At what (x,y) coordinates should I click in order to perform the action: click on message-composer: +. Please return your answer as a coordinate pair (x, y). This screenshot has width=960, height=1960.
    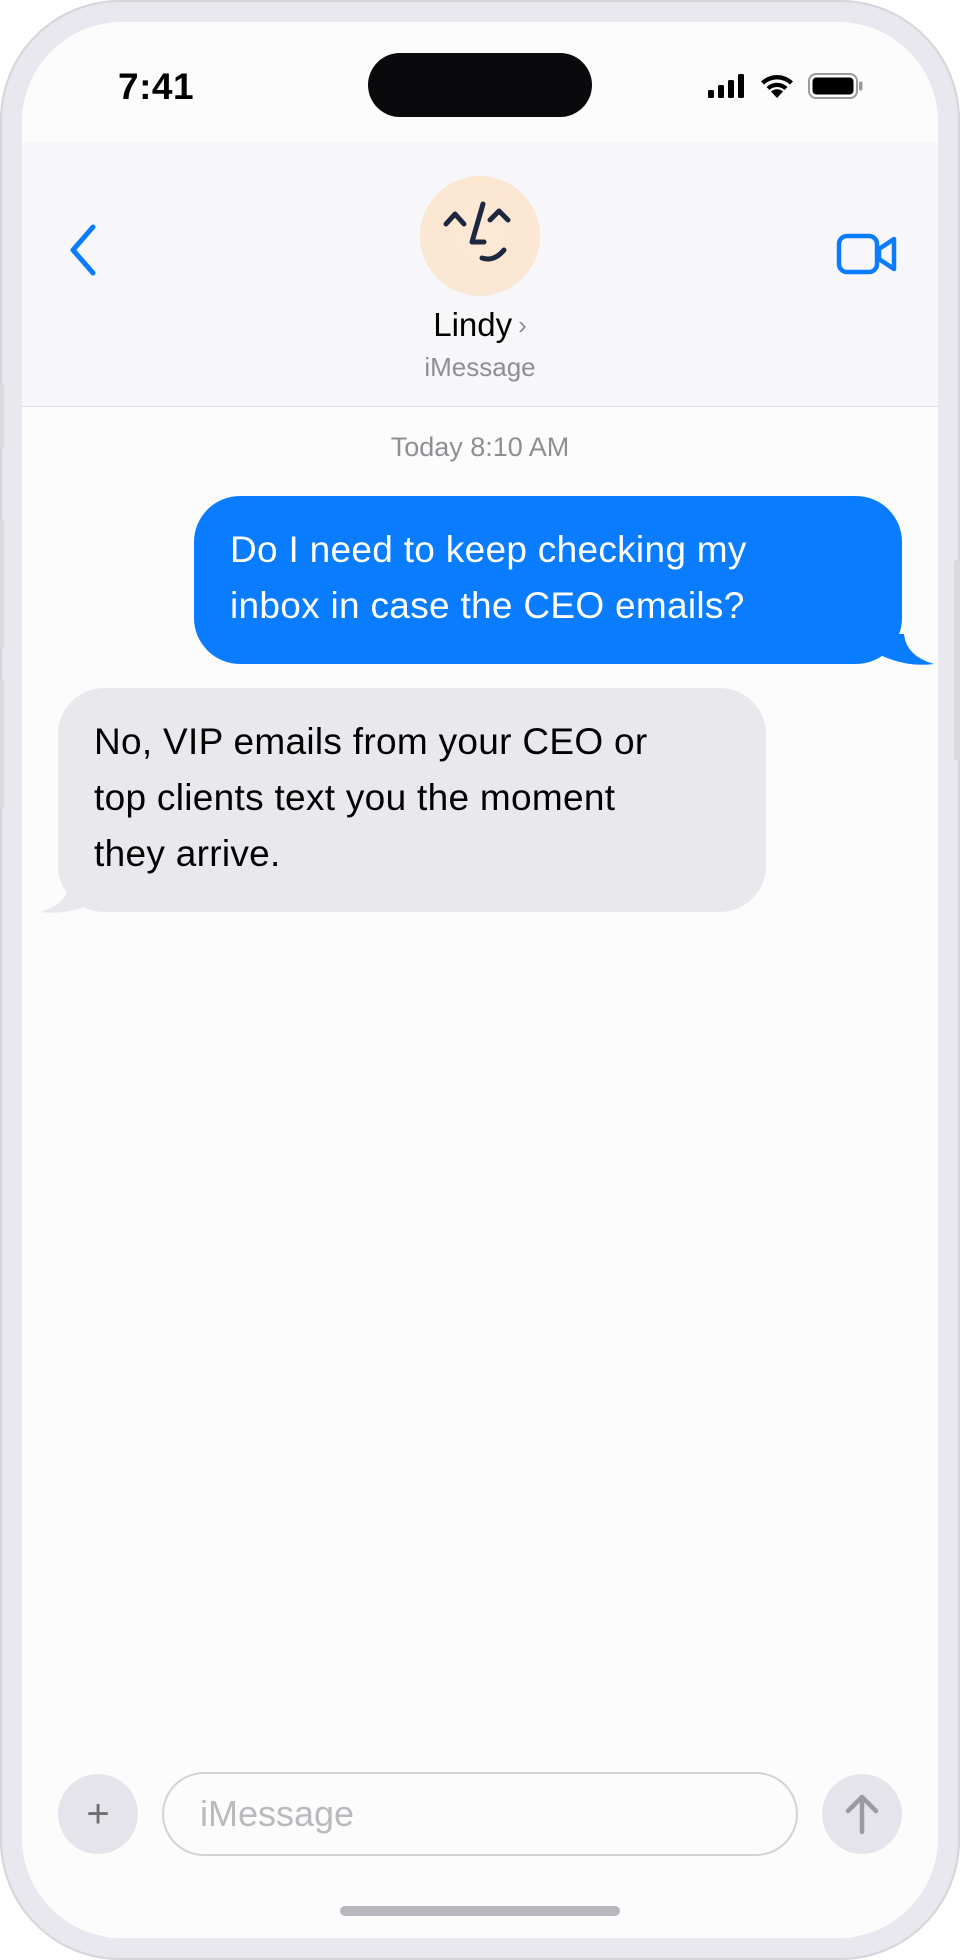
    Looking at the image, I should click on (480, 1823).